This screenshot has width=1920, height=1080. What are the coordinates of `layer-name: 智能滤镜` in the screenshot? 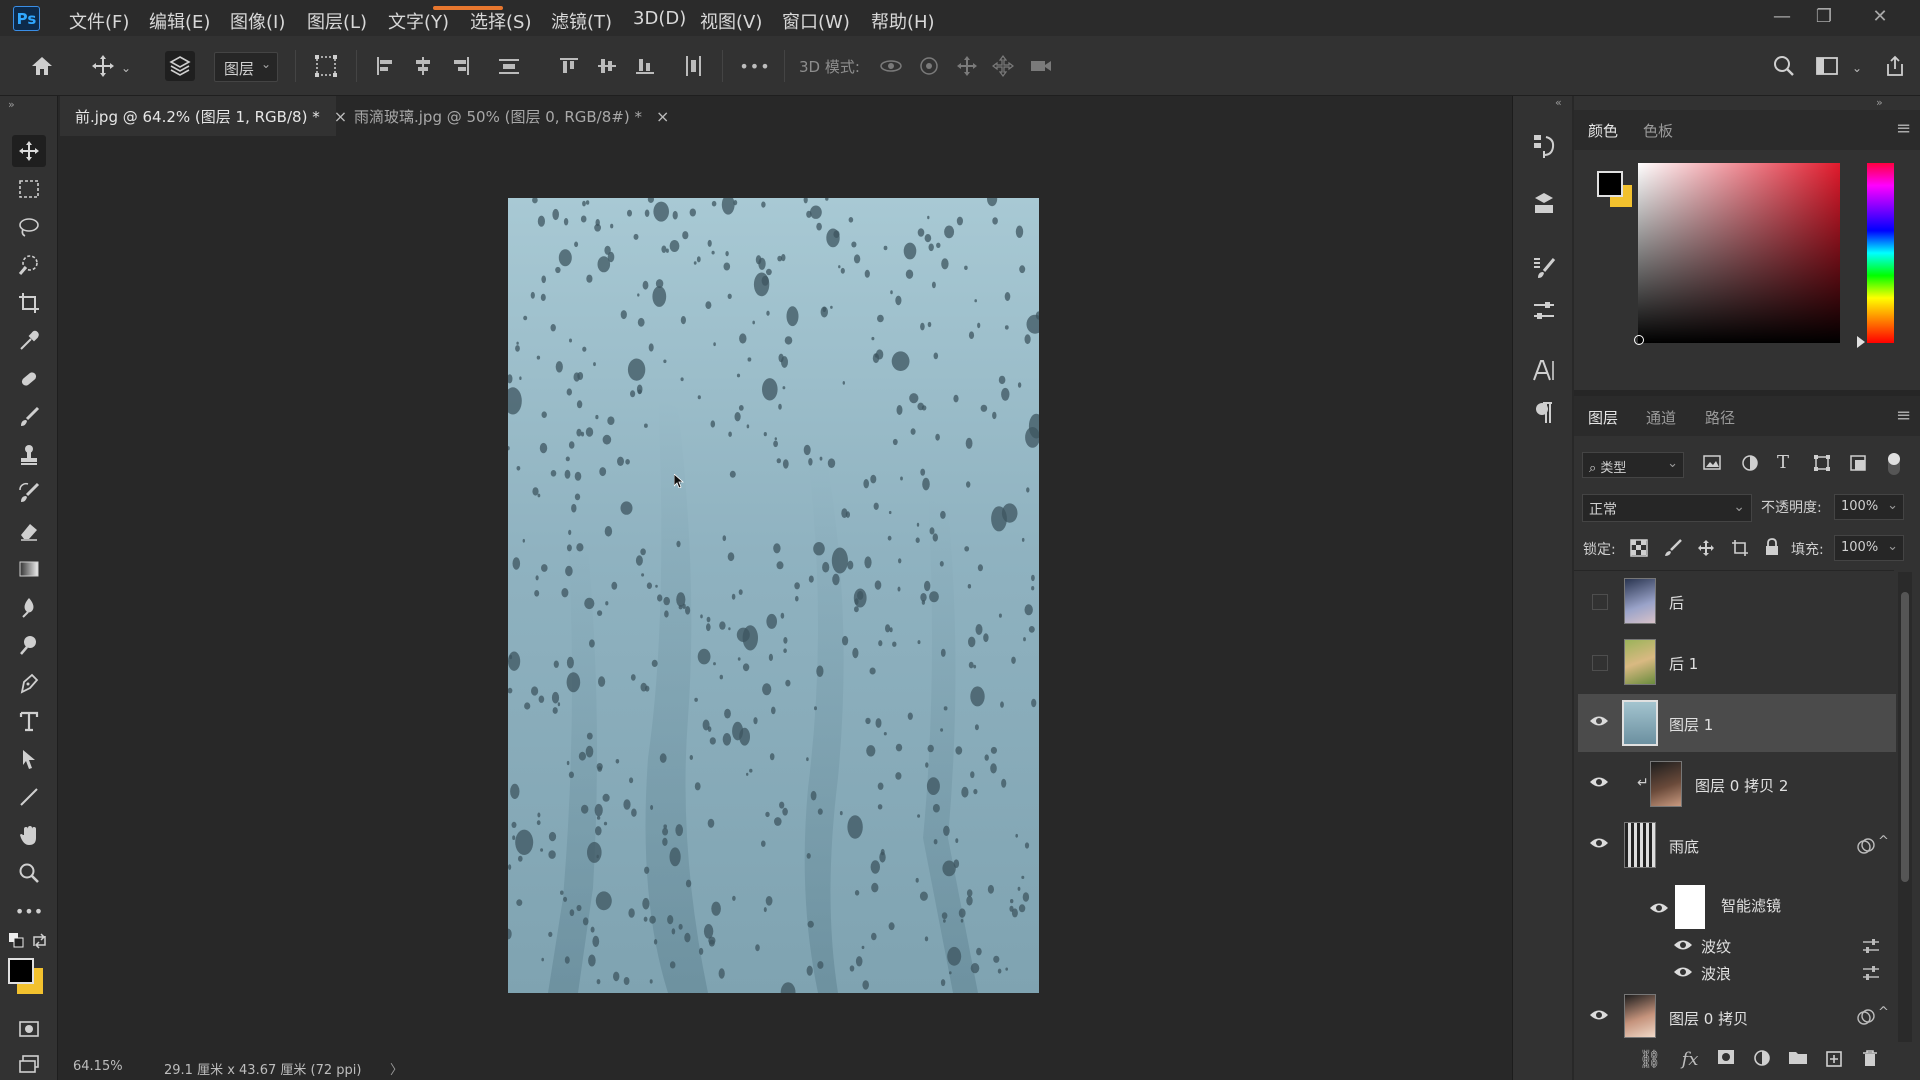 It's located at (1751, 905).